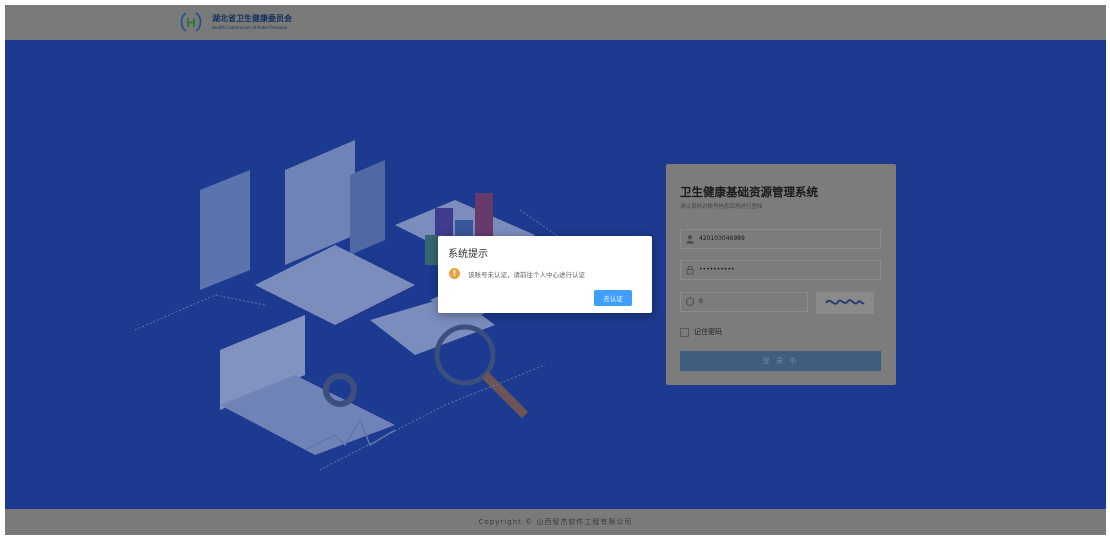 This screenshot has height=539, width=1110. I want to click on username-field: 420103046989, so click(780, 239).